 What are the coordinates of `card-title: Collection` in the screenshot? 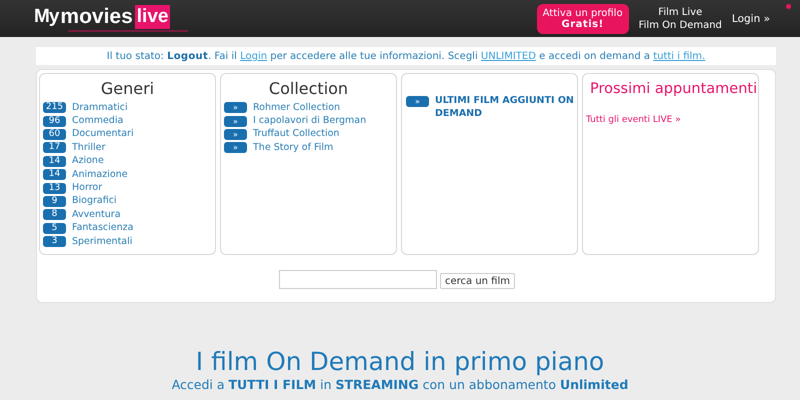 It's located at (309, 89).